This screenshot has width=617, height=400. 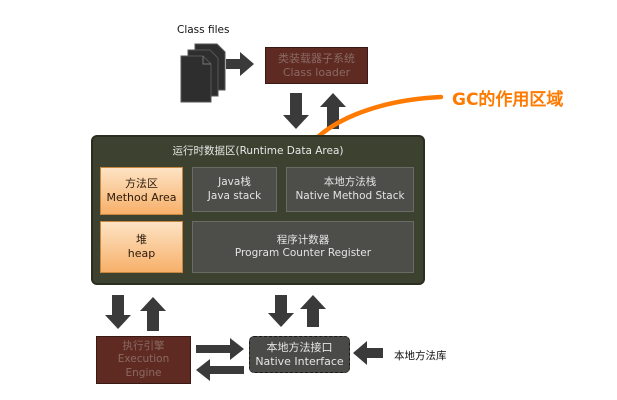 I want to click on arrow-files-to-loader, so click(x=240, y=64).